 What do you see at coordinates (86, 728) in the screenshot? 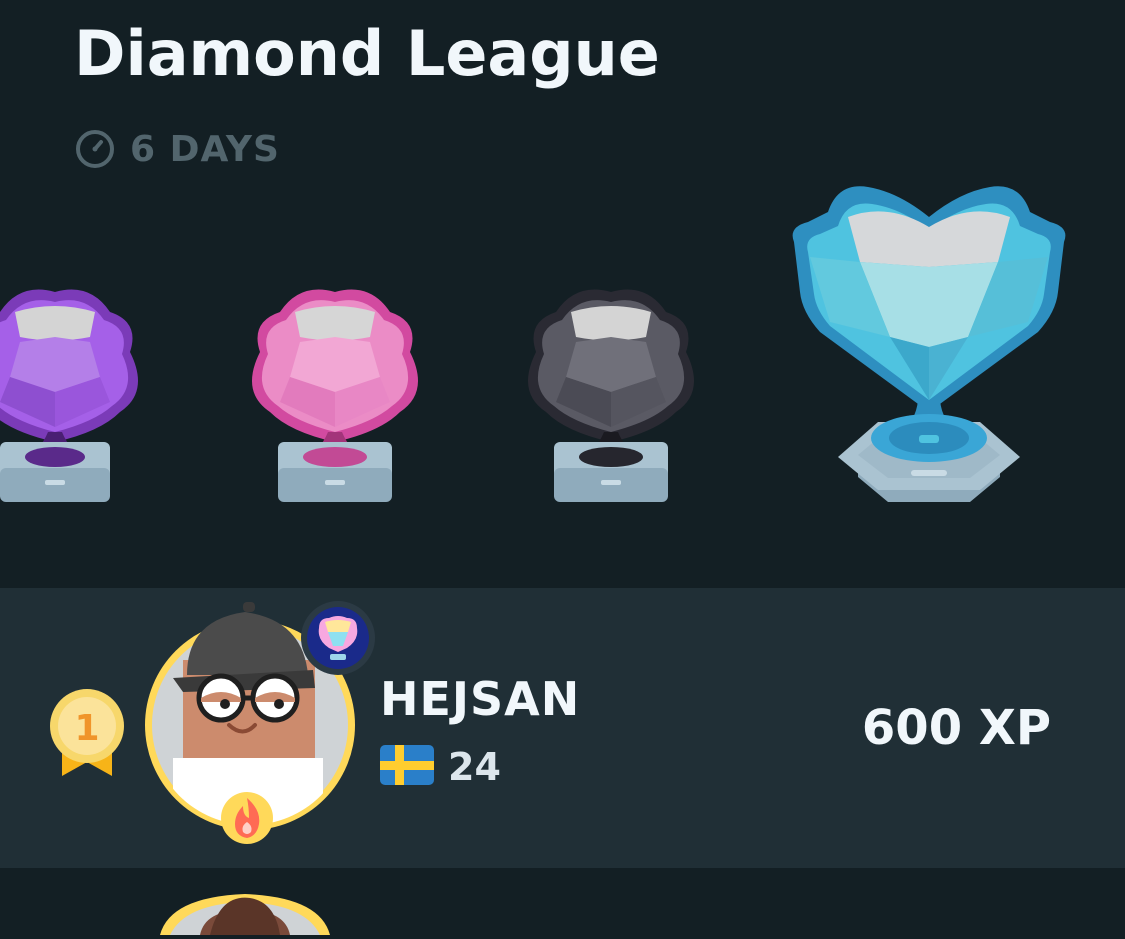
I see `rank-number: 1` at bounding box center [86, 728].